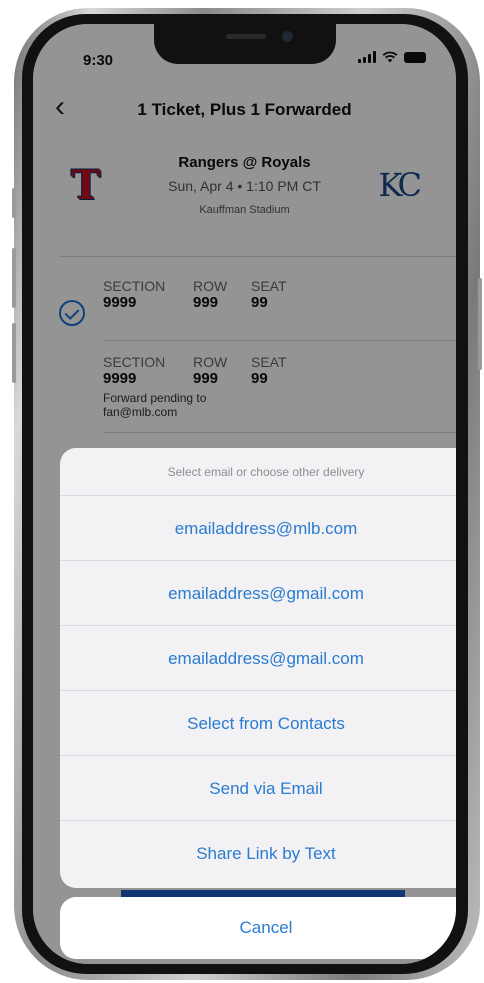 The image size is (484, 983). I want to click on notch, so click(245, 44).